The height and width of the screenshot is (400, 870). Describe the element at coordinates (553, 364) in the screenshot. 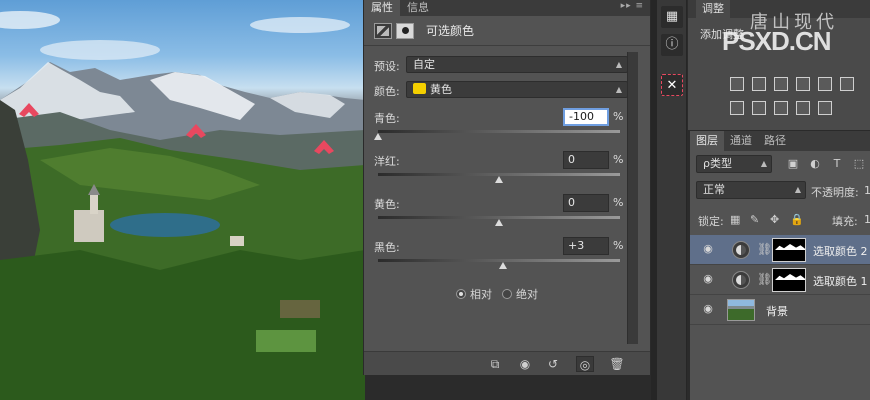

I see `reset-icon: ↺` at that location.